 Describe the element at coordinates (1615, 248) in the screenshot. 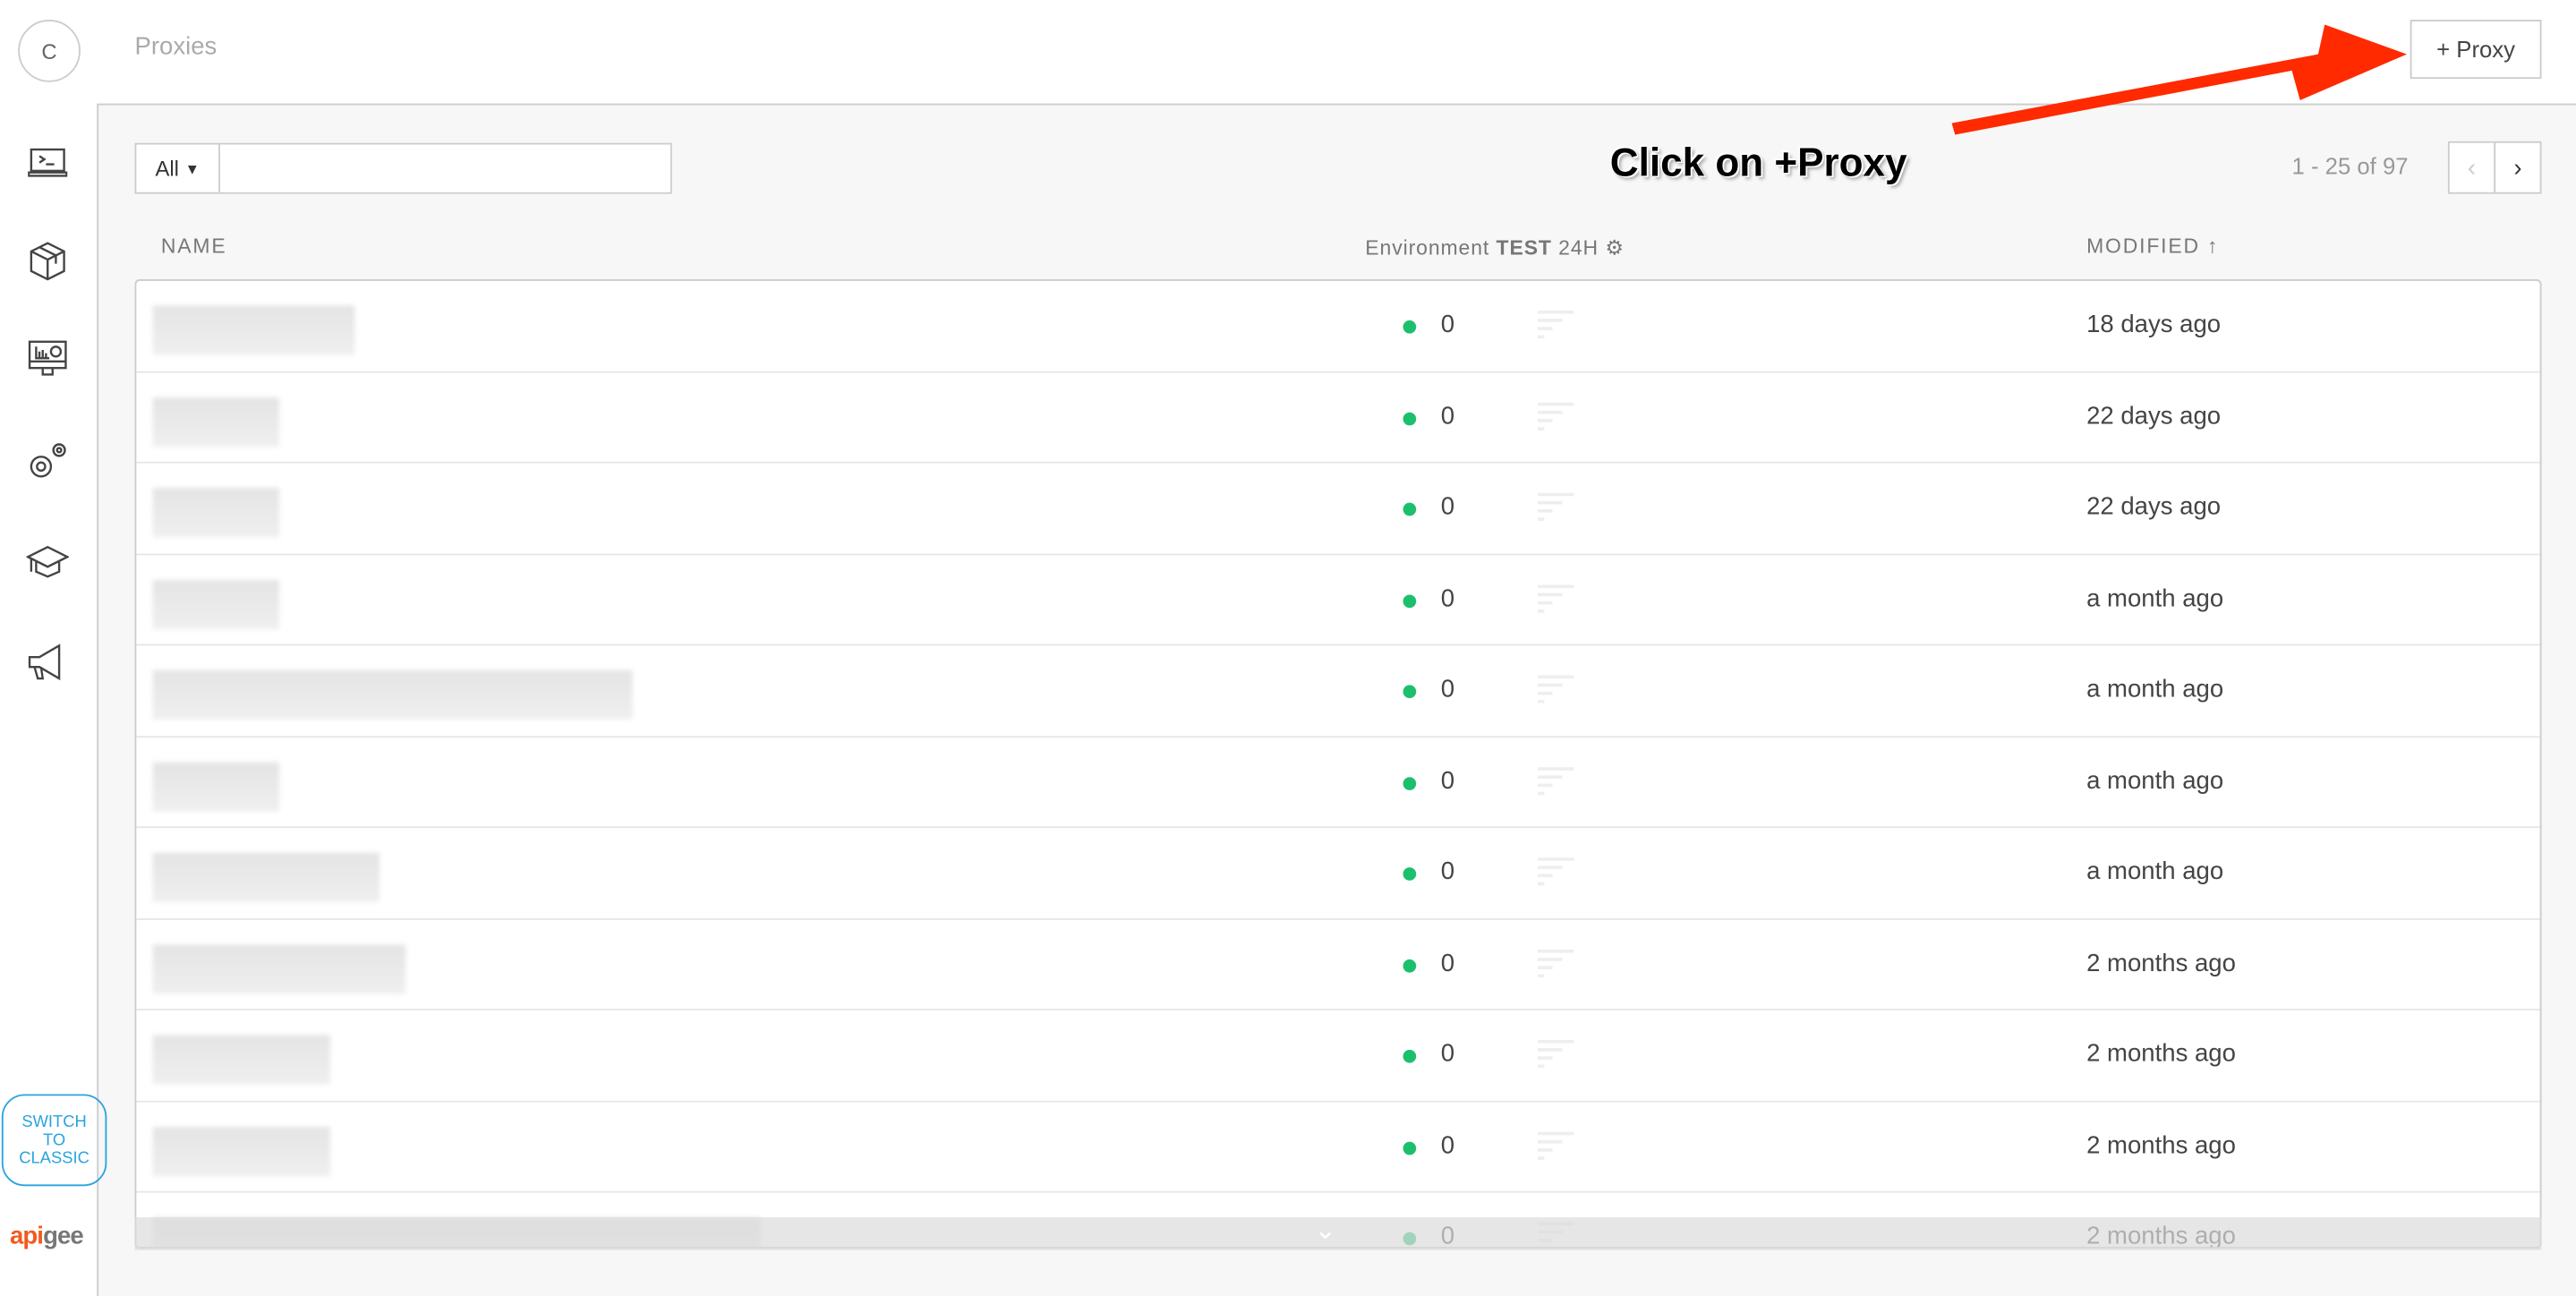

I see `gear-icon: ⚙` at that location.